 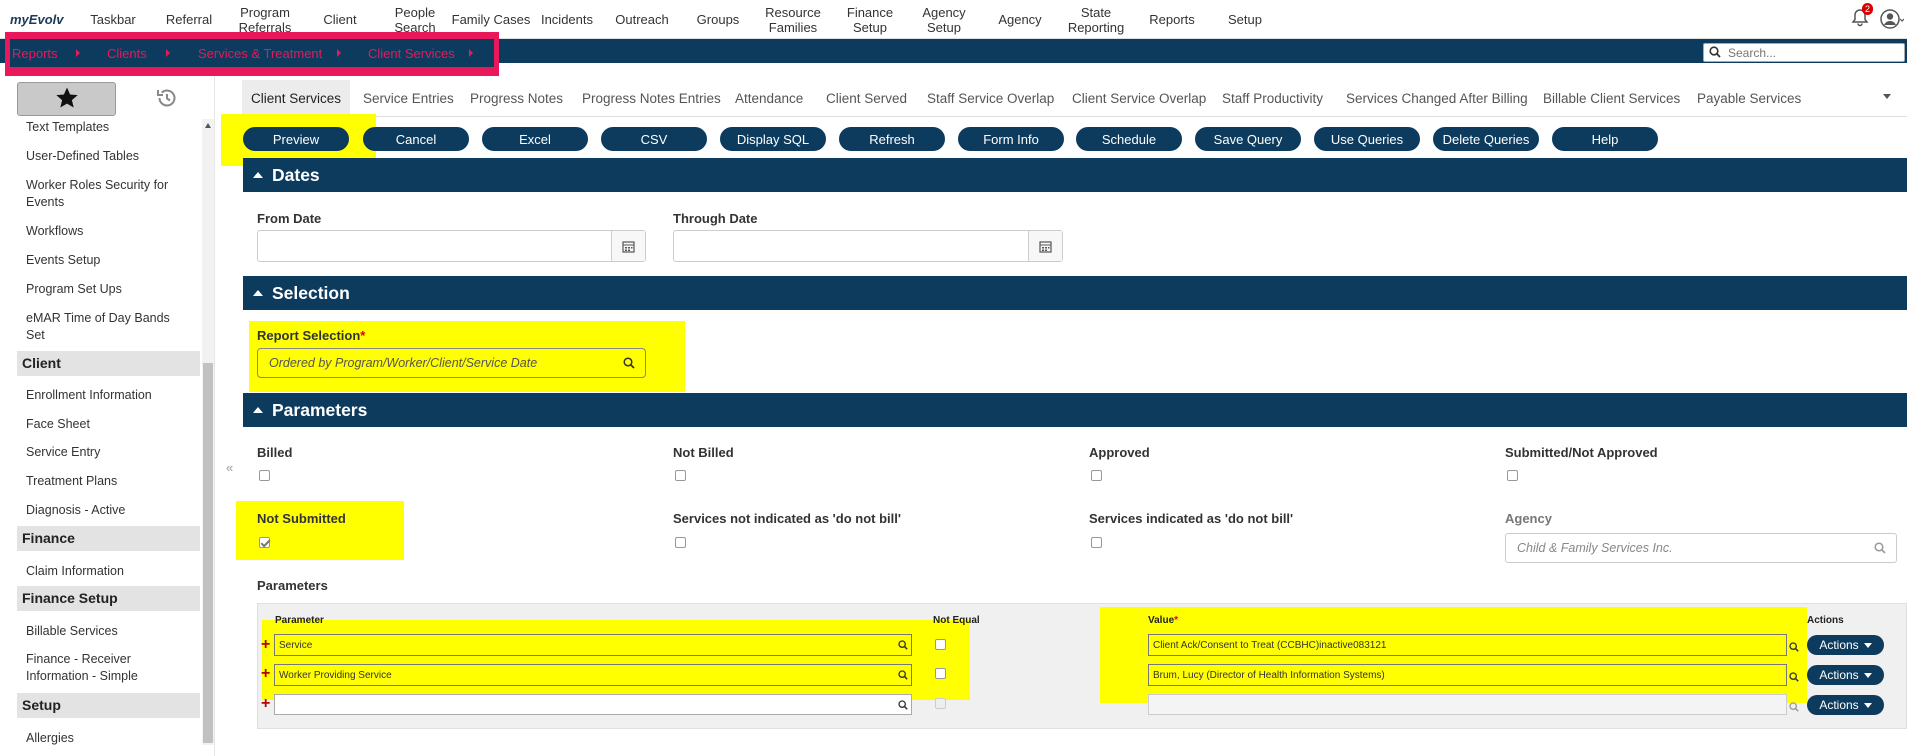 What do you see at coordinates (680, 475) in the screenshot?
I see `not-billed-checkbox` at bounding box center [680, 475].